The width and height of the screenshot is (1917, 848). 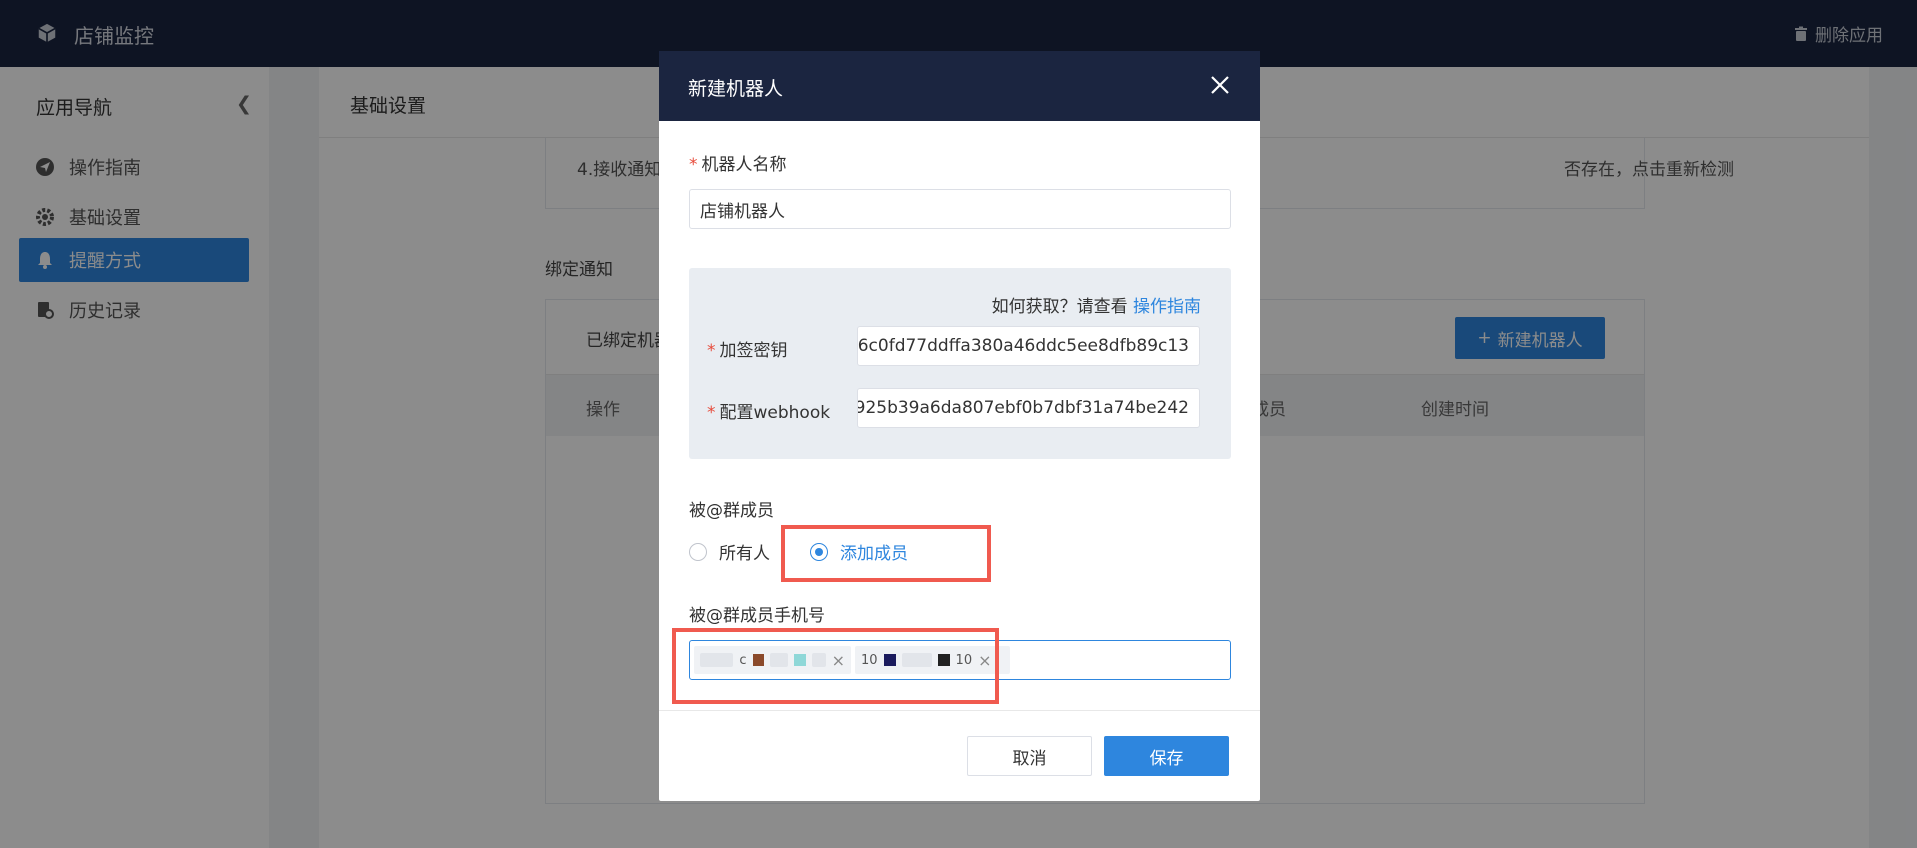 I want to click on robot-name-value: 店铺机器人, so click(x=742, y=211).